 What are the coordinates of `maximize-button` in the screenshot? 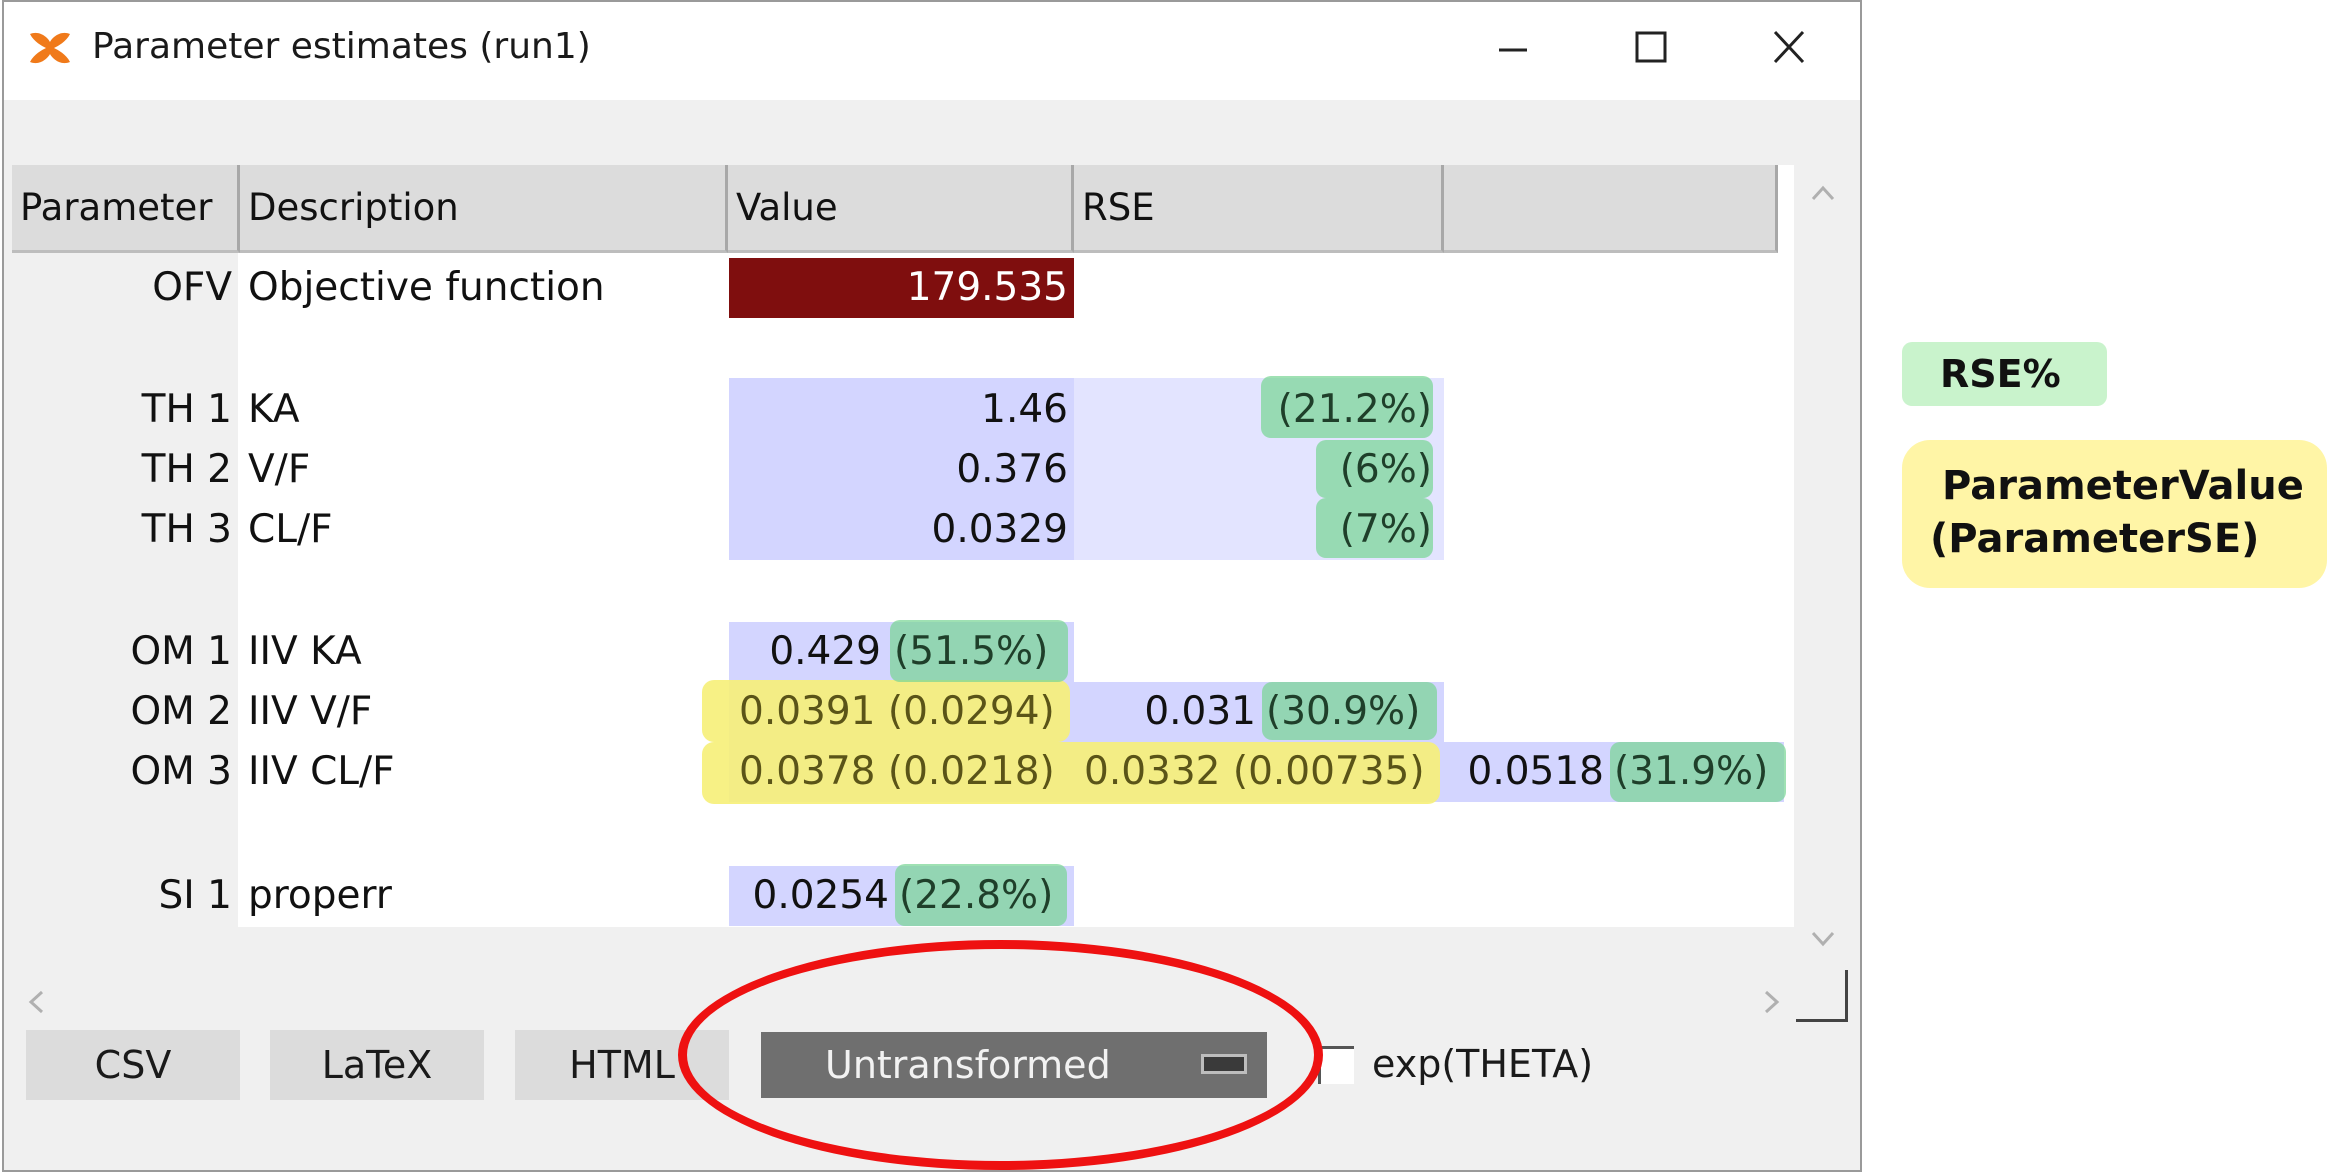 It's located at (1651, 48).